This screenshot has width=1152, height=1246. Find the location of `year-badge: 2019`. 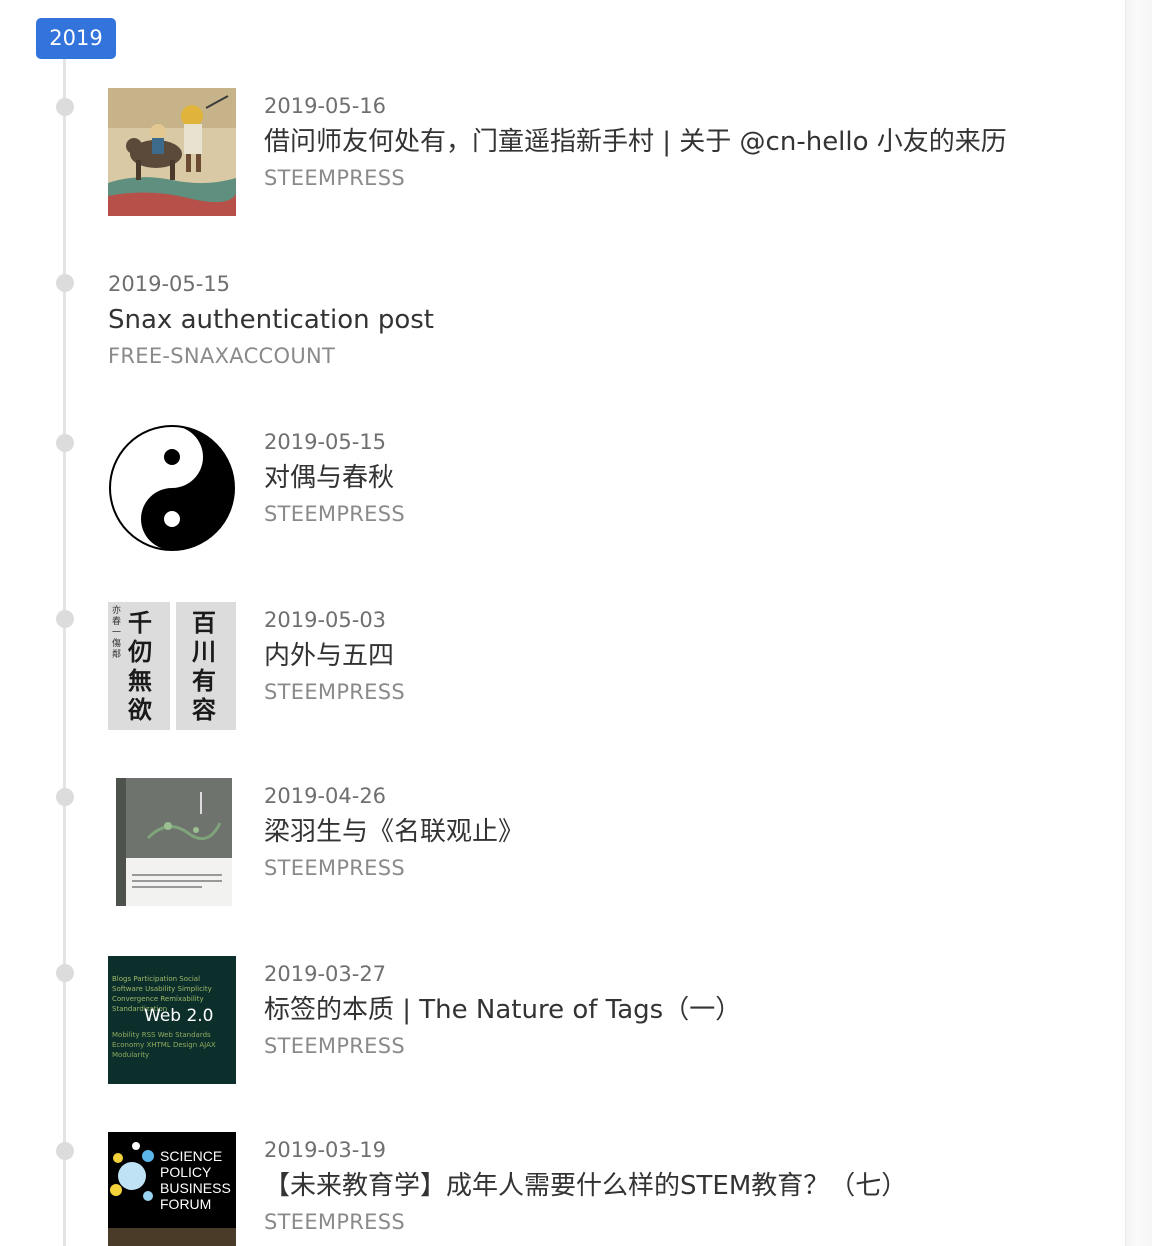

year-badge: 2019 is located at coordinates (76, 38).